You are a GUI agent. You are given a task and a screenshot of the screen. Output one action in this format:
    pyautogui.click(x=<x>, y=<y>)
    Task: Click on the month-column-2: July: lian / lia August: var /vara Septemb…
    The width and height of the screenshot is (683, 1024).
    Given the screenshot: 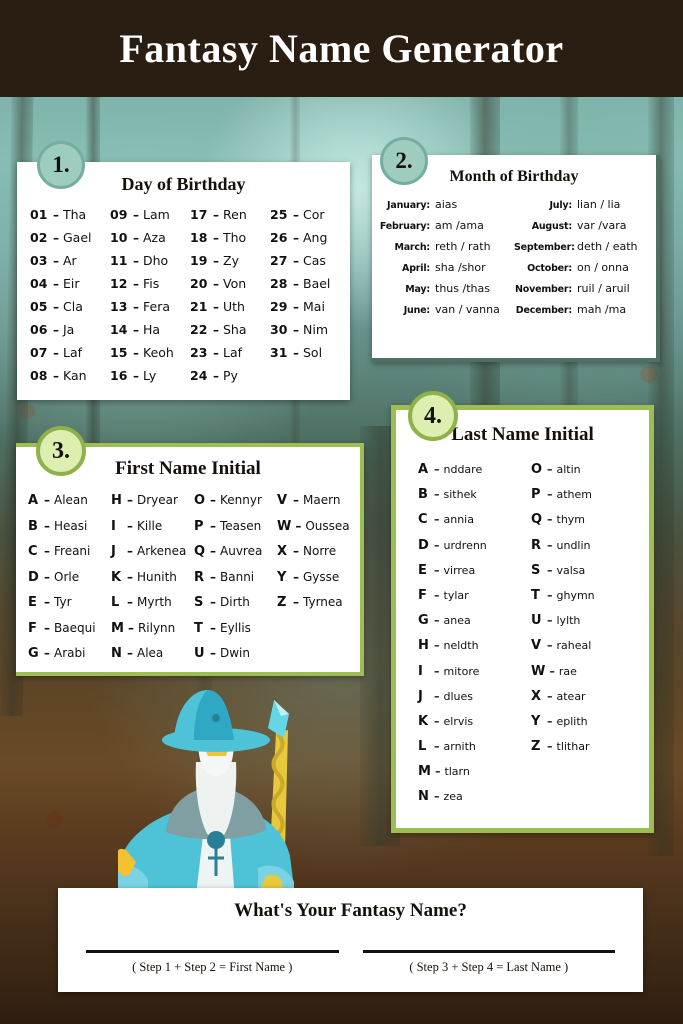 What is the action you would take?
    pyautogui.click(x=585, y=261)
    